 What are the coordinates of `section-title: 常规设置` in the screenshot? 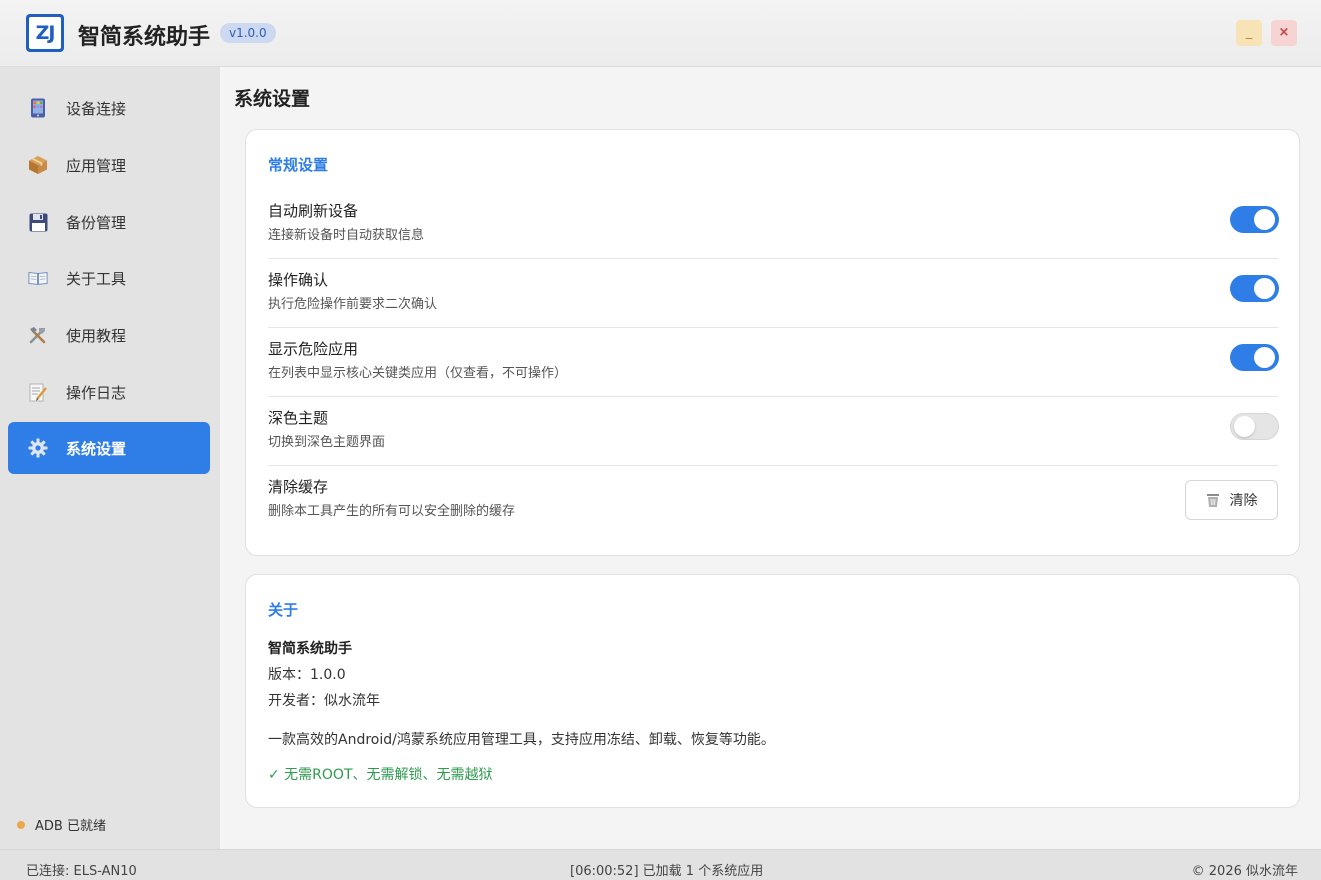 It's located at (298, 165).